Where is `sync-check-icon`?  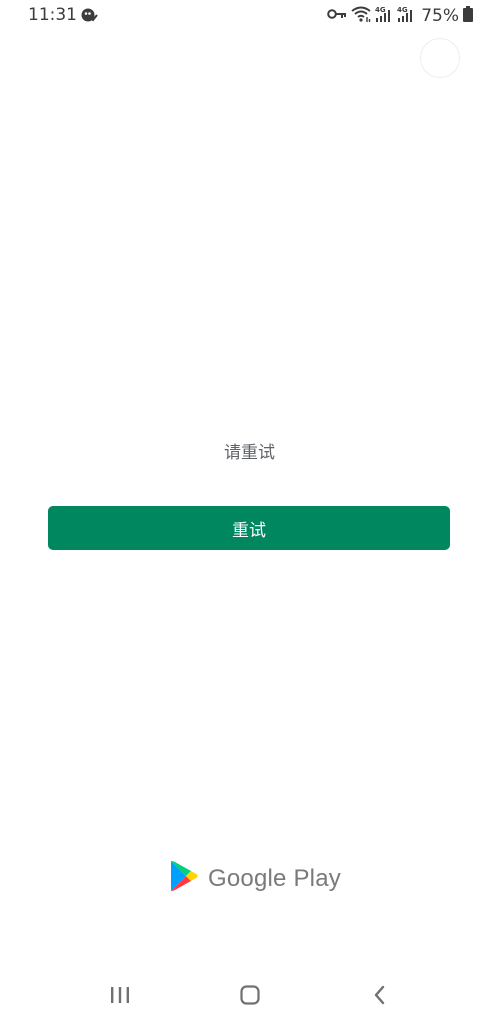 sync-check-icon is located at coordinates (89, 15).